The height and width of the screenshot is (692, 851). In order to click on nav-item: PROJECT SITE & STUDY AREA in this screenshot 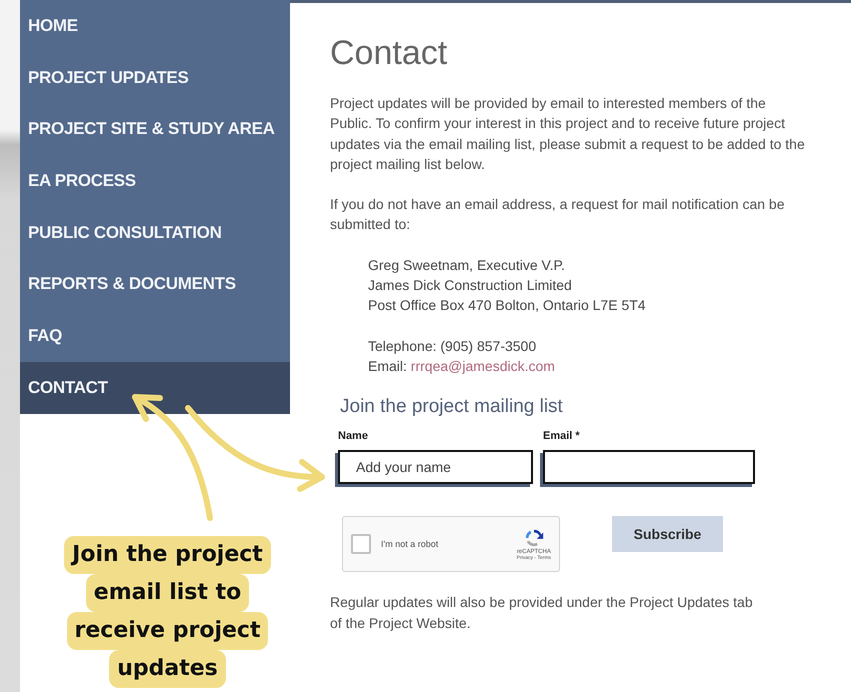, I will do `click(155, 129)`.